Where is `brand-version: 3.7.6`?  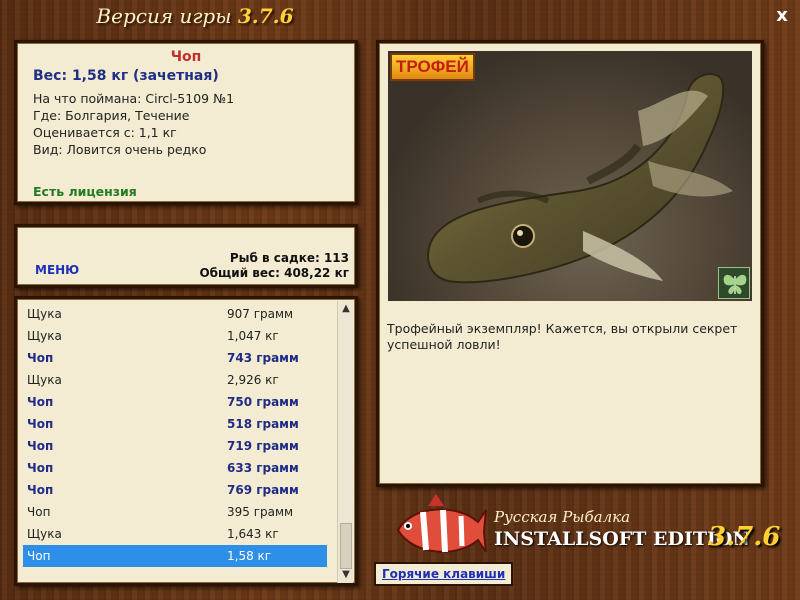
brand-version: 3.7.6 is located at coordinates (744, 537).